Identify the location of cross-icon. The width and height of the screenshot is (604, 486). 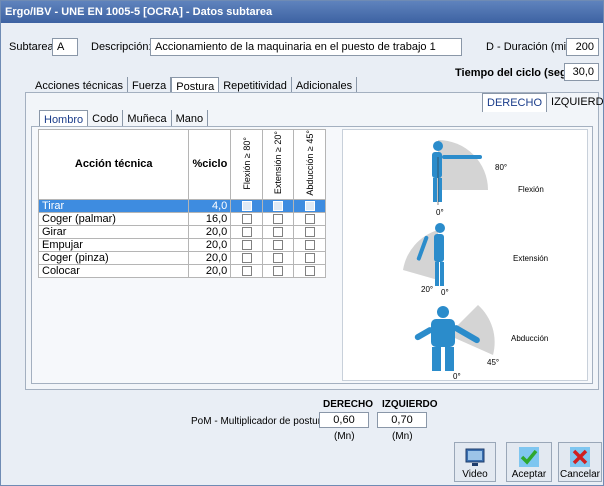
(580, 457).